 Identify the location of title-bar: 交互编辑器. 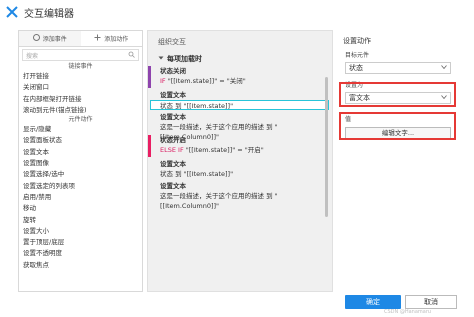
(237, 12).